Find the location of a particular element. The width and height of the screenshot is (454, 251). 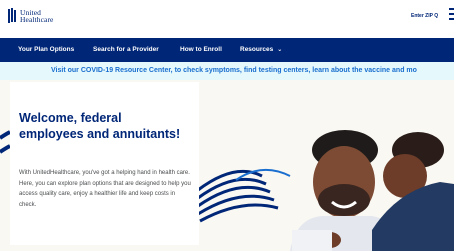

logo-line-2: Healthcare is located at coordinates (37, 19).